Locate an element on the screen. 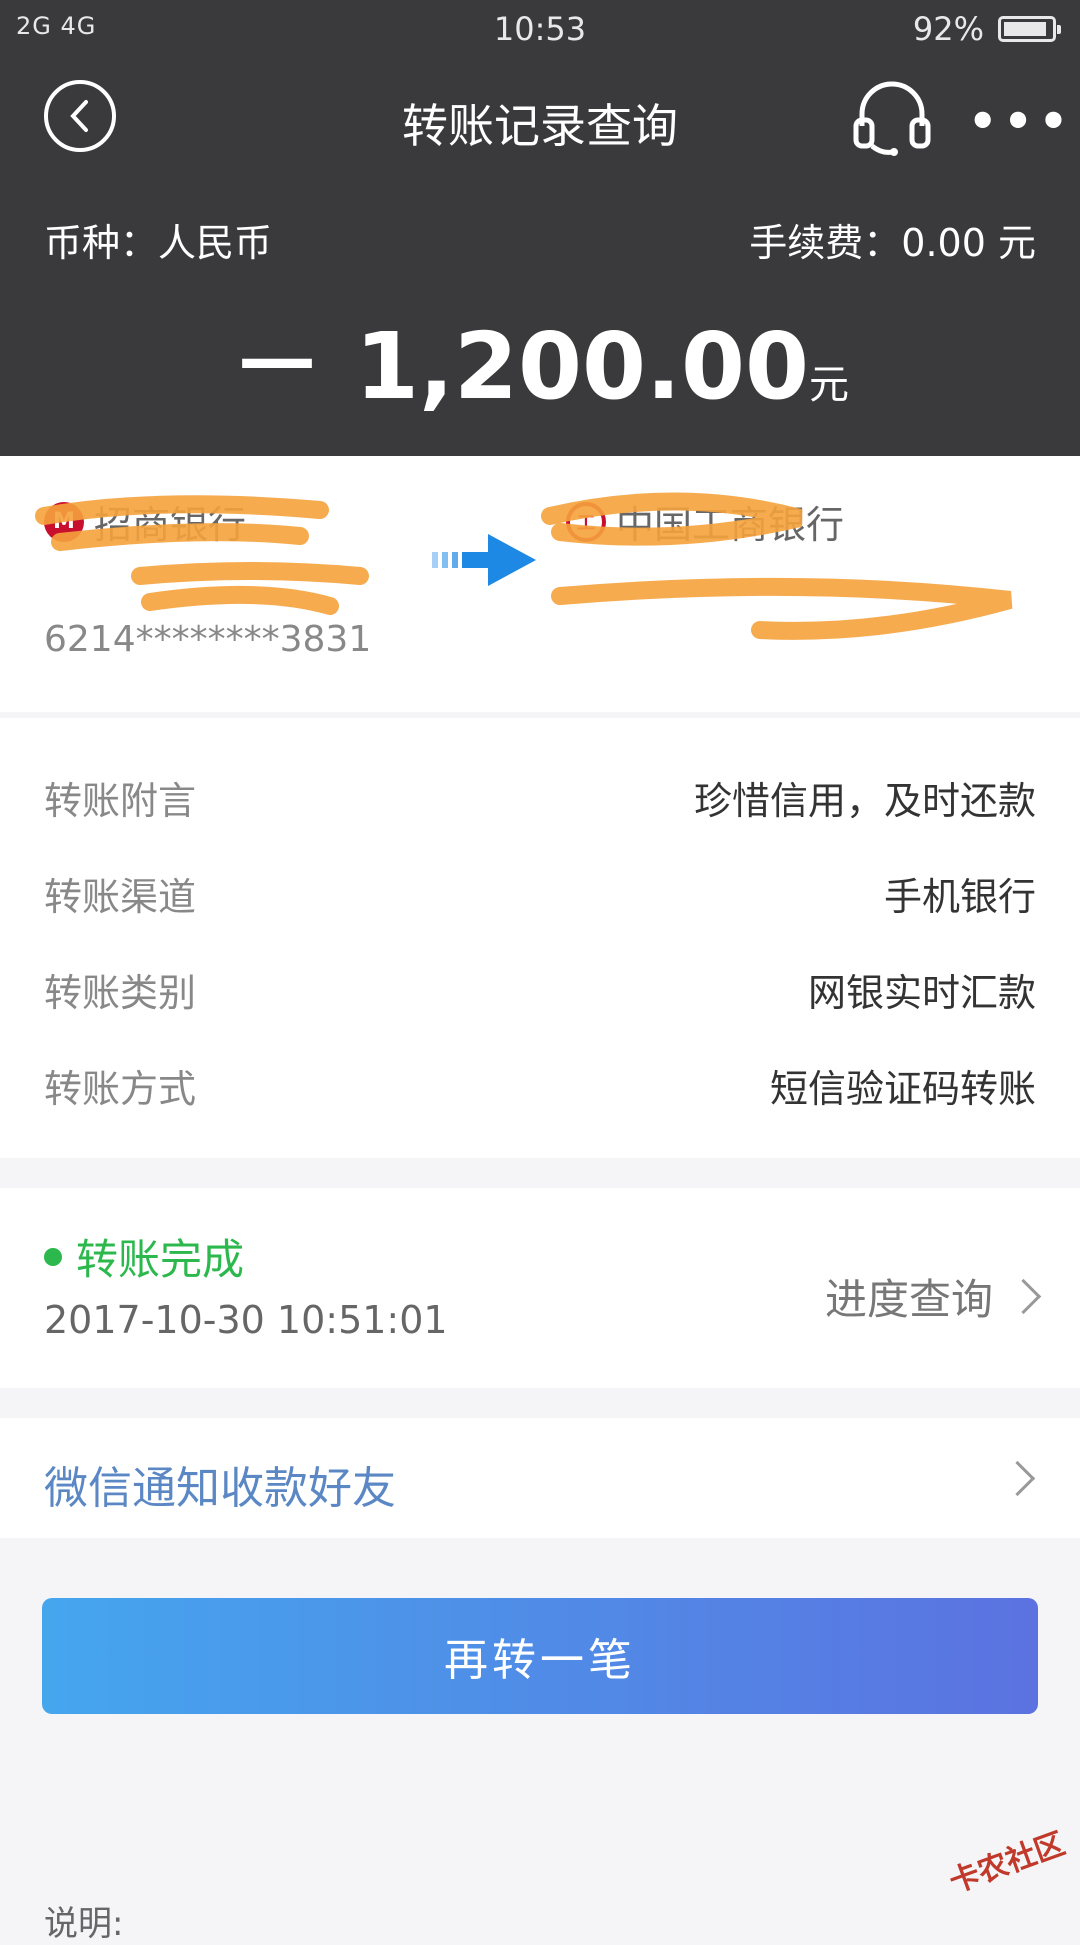  status-datetime: 2017-10-30 10:51:01 is located at coordinates (246, 1320).